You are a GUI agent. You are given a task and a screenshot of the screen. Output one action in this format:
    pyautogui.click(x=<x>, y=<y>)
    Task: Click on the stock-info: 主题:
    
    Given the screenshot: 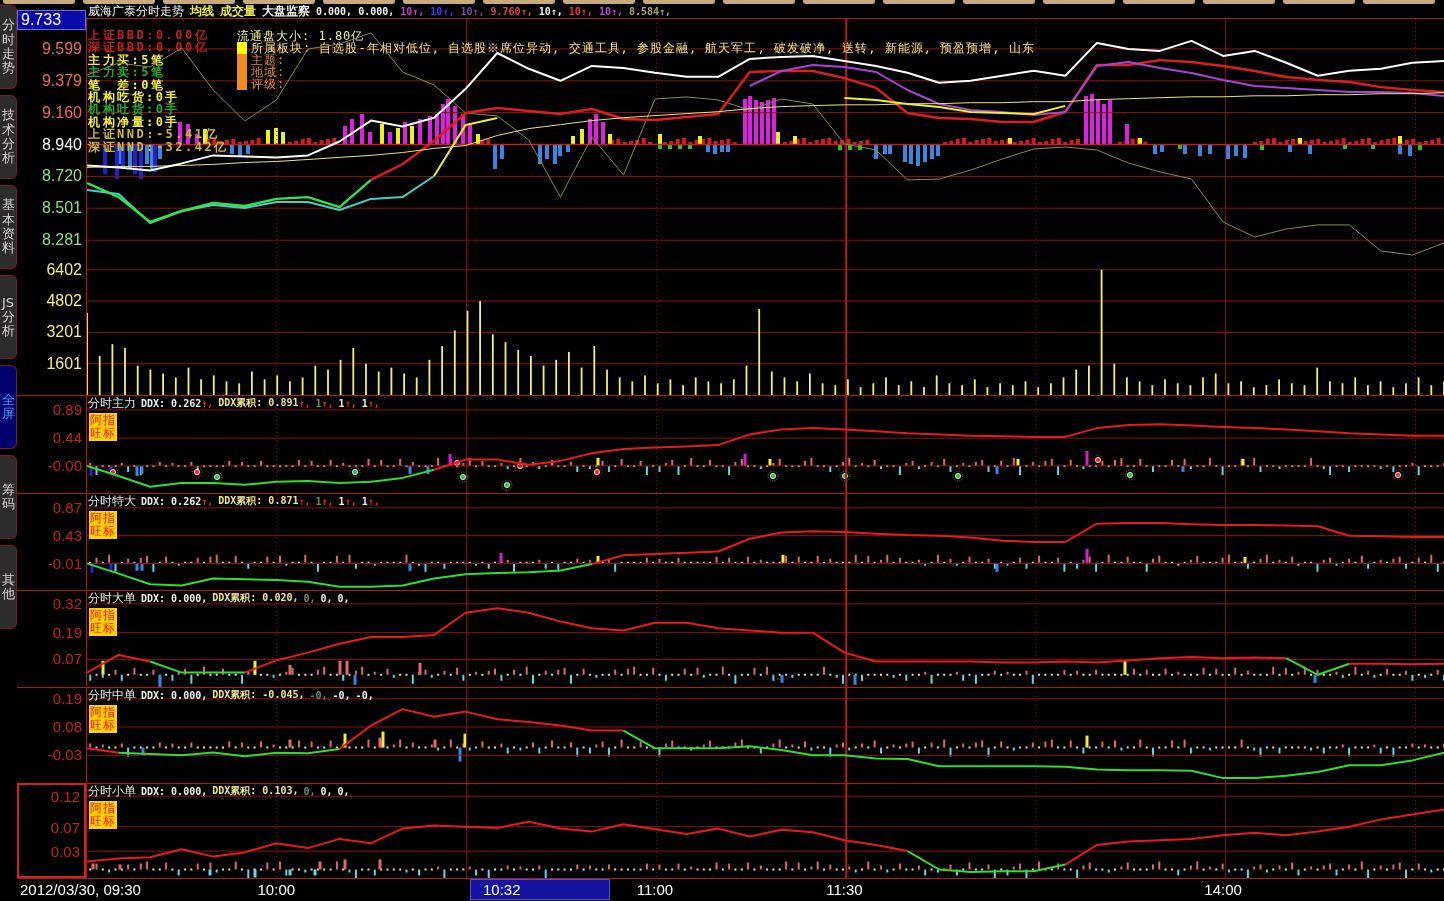 What is the action you would take?
    pyautogui.click(x=268, y=60)
    